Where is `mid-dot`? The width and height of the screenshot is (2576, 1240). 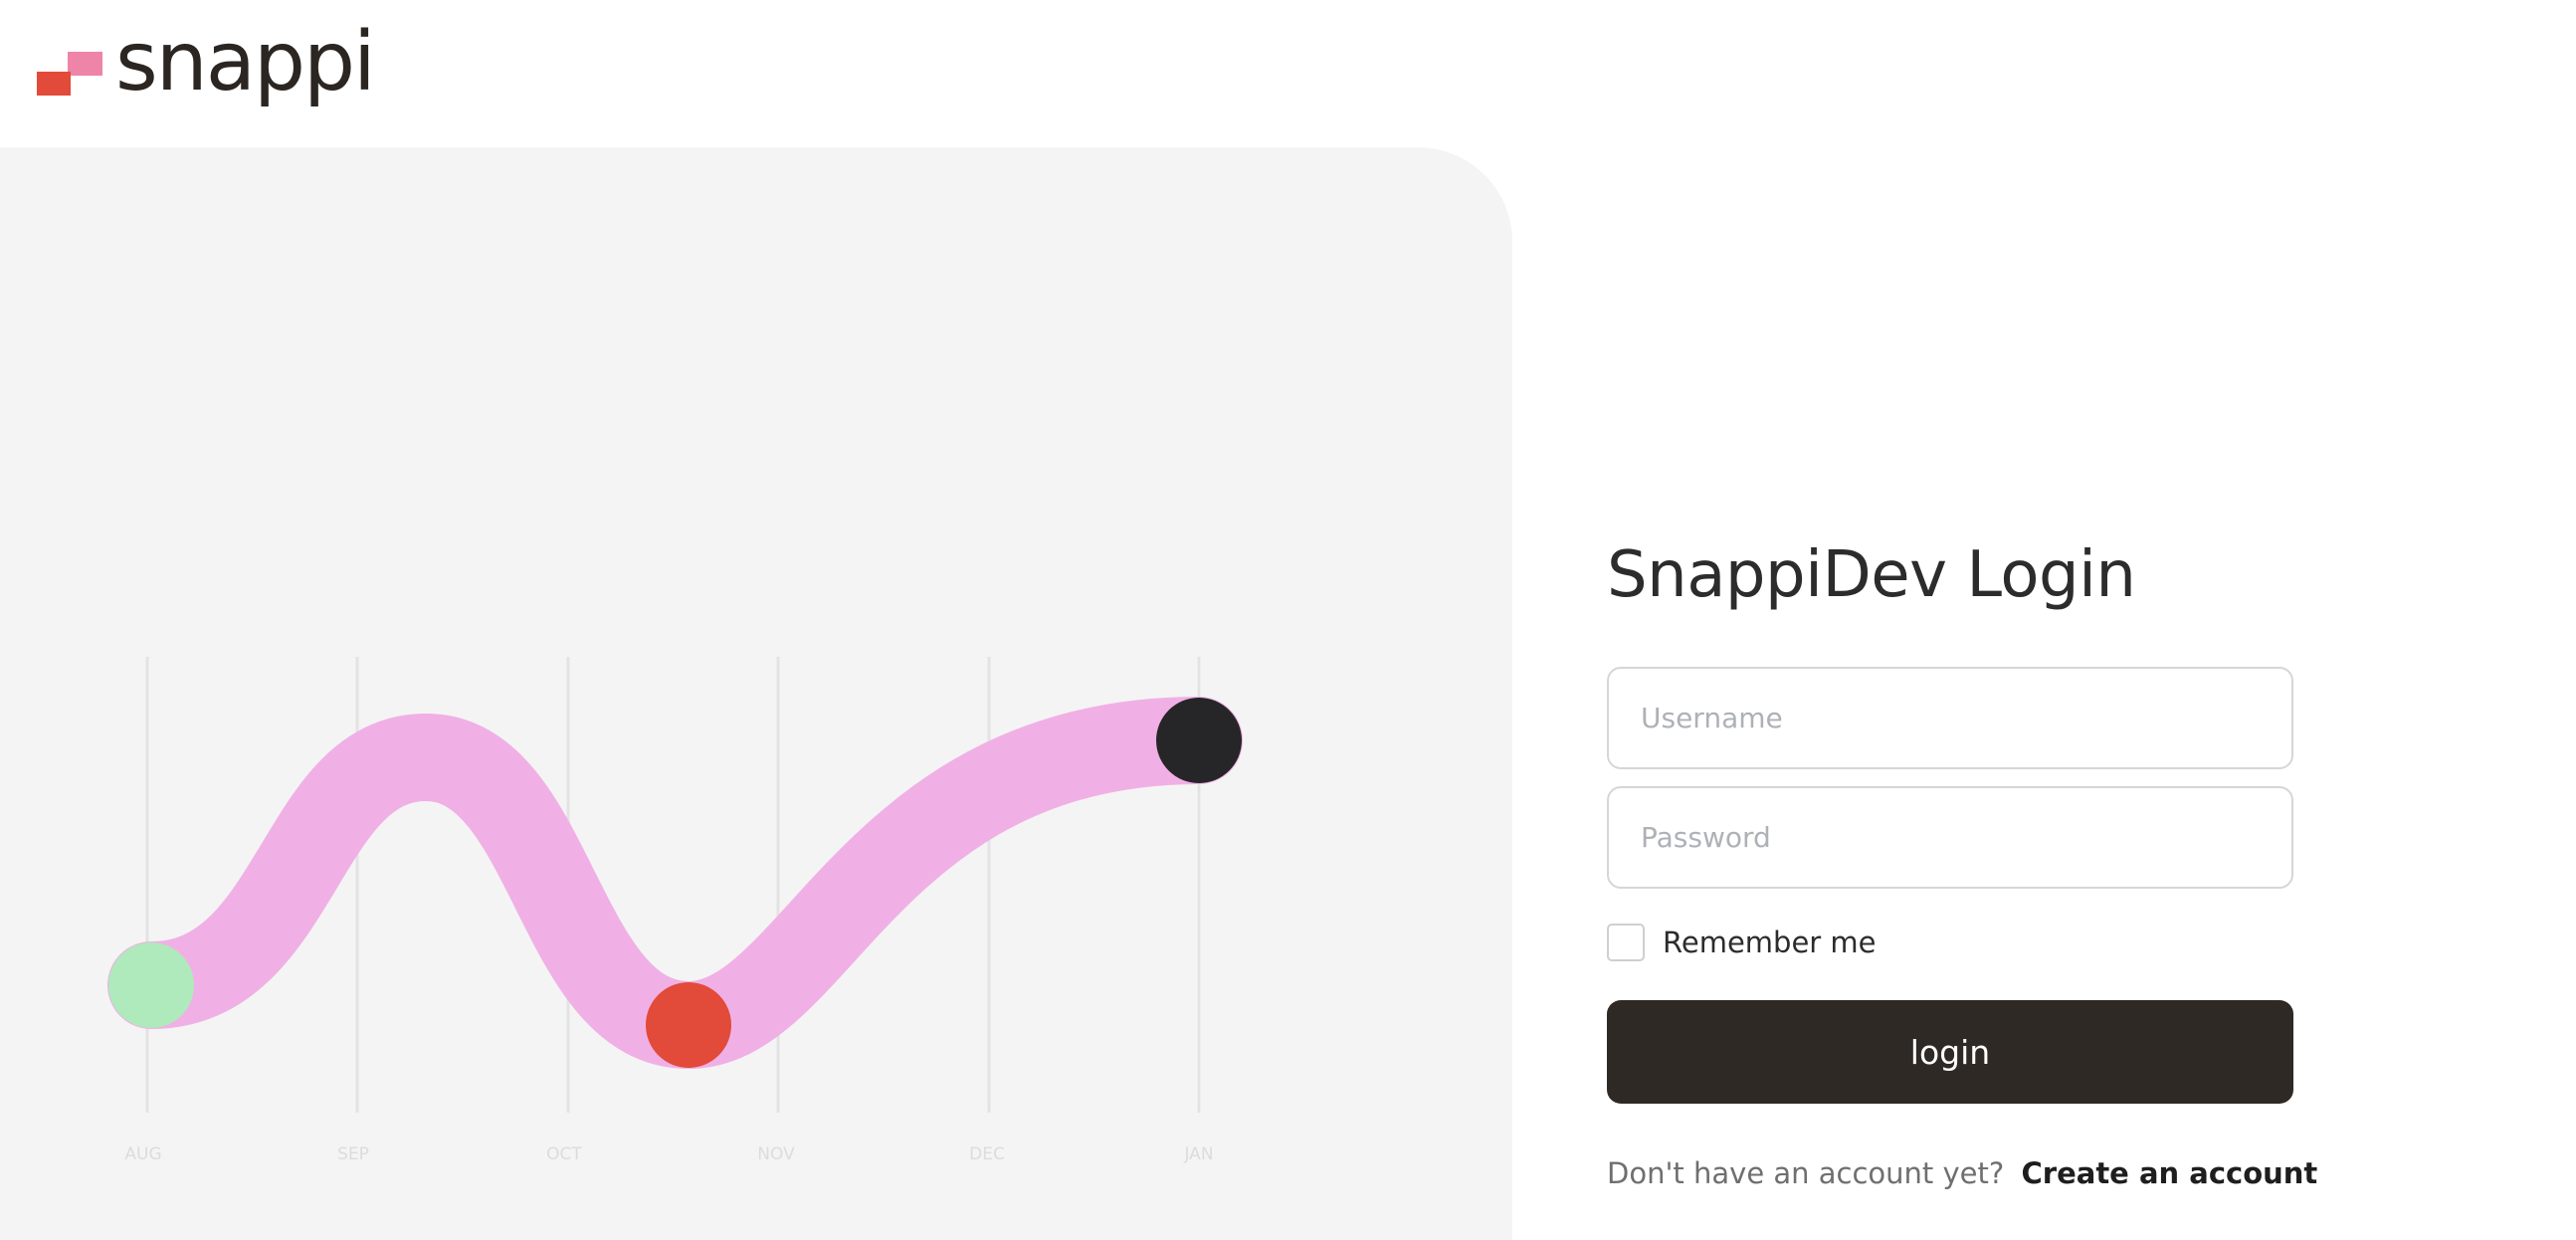
mid-dot is located at coordinates (688, 1025).